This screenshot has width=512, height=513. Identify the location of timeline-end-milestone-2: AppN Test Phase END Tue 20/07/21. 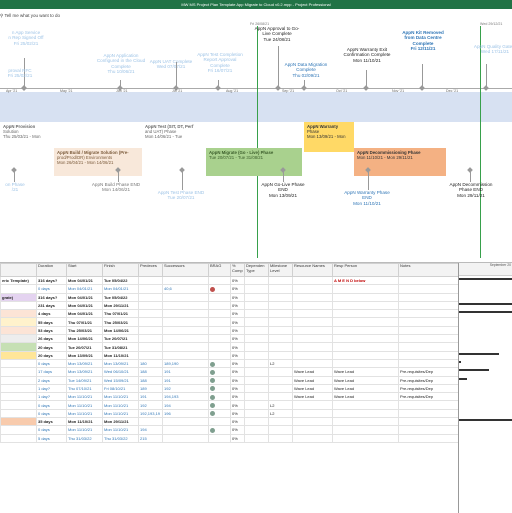
(181, 195).